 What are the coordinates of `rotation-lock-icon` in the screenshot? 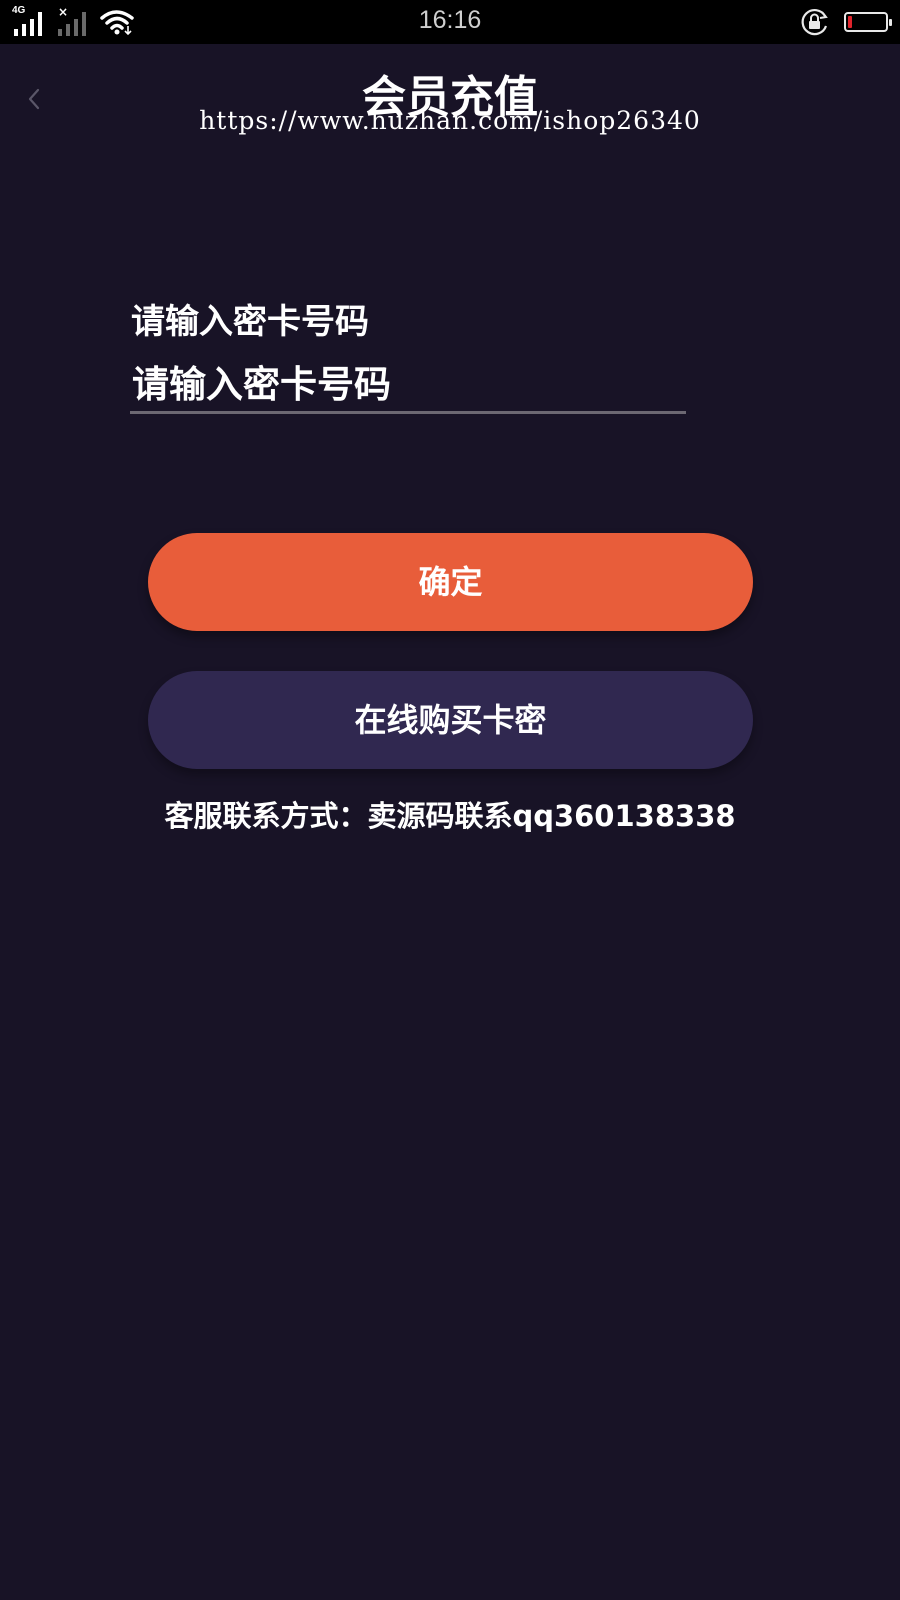 It's located at (814, 22).